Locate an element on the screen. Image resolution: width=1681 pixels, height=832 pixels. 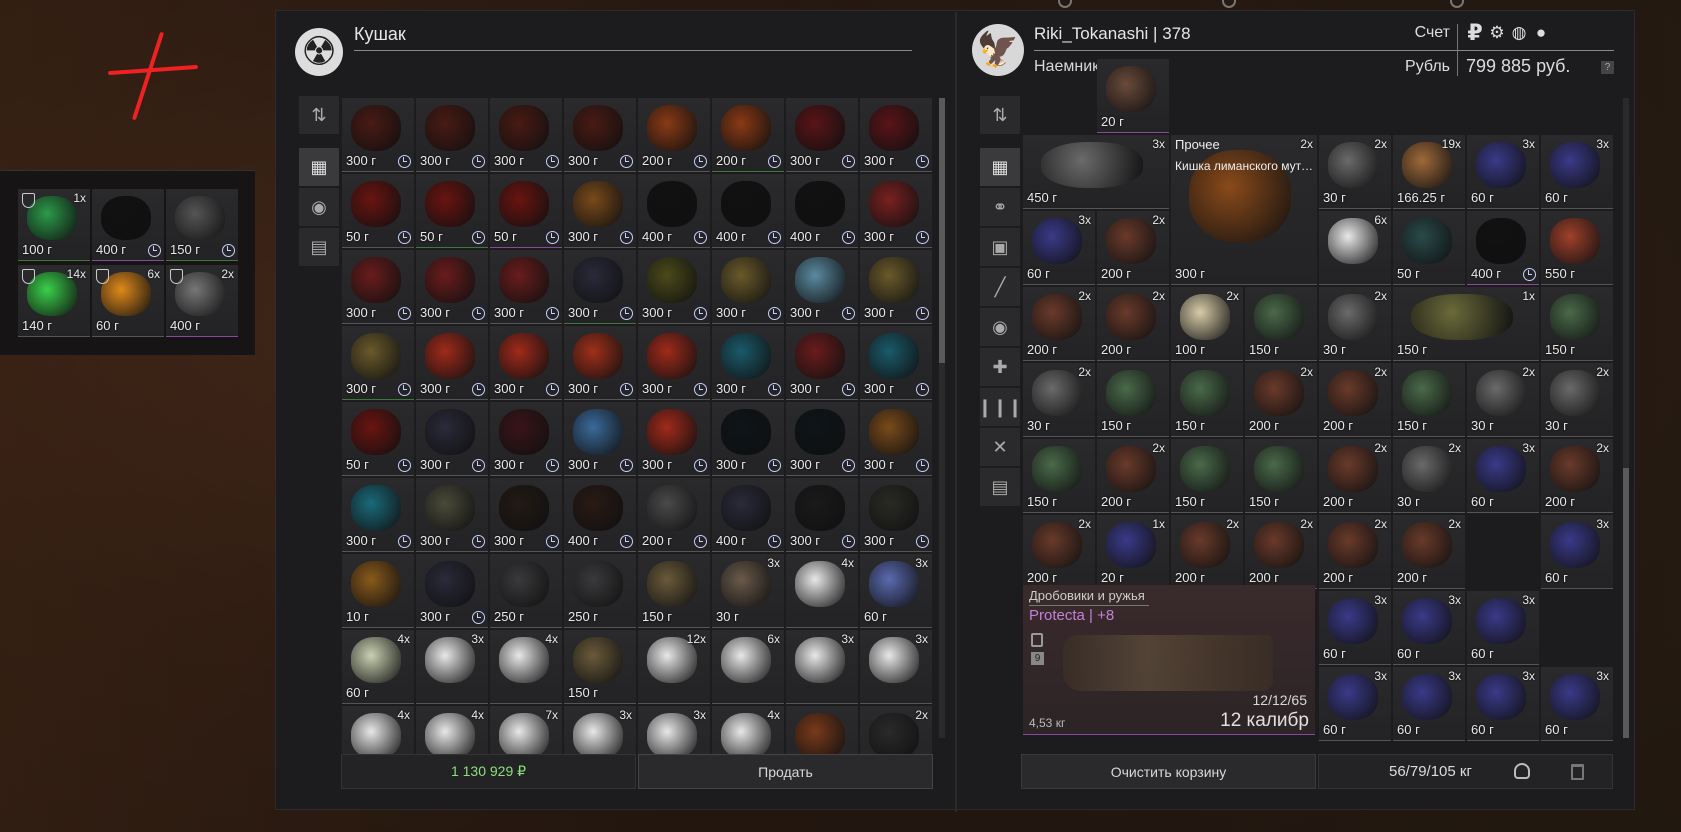
inventory-item: 4x is located at coordinates (822, 591).